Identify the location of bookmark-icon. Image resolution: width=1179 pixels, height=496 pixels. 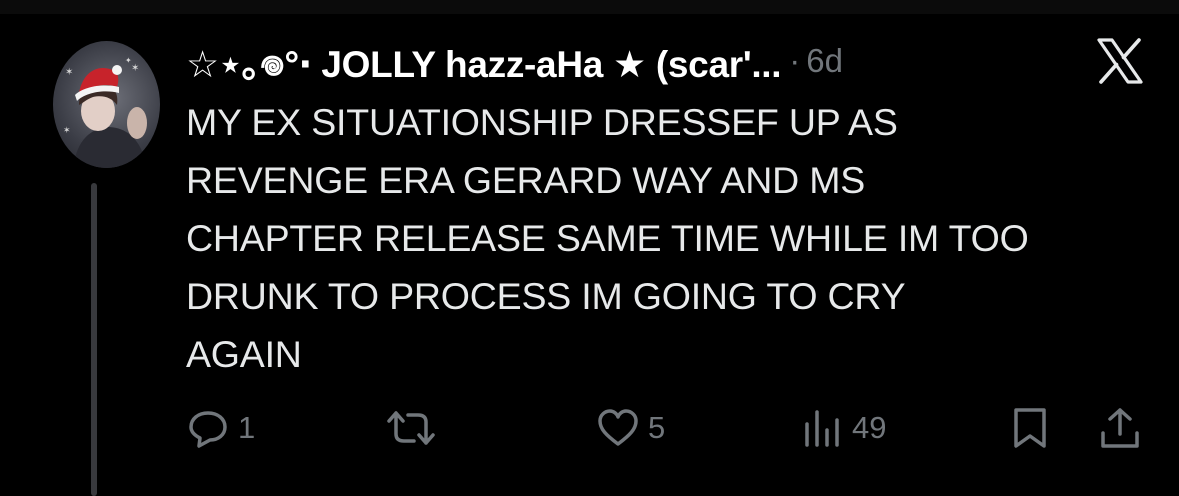
(1030, 428).